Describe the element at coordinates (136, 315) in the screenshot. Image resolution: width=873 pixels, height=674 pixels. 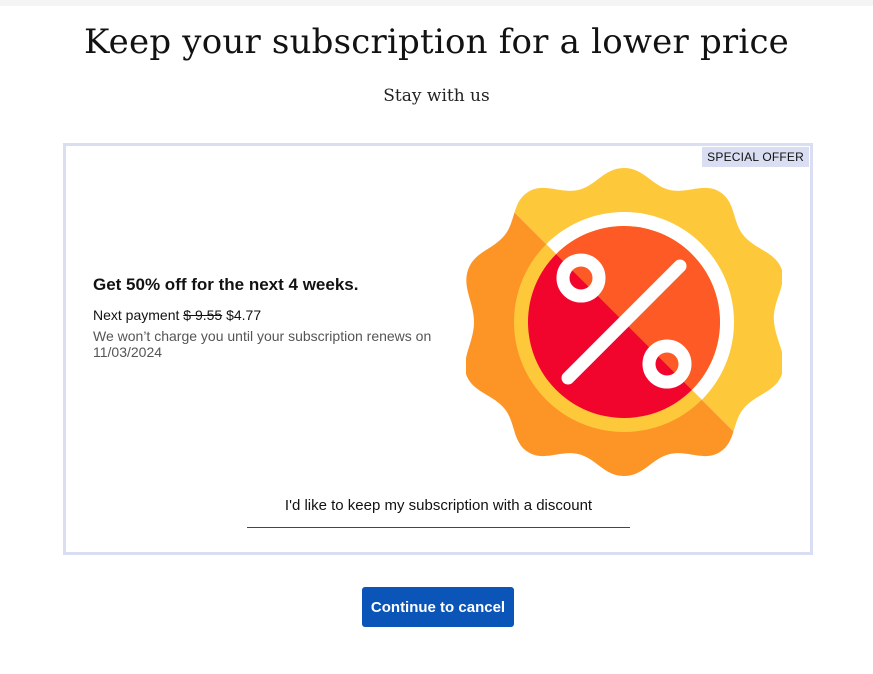
I see `next-payment-label: Next payment` at that location.